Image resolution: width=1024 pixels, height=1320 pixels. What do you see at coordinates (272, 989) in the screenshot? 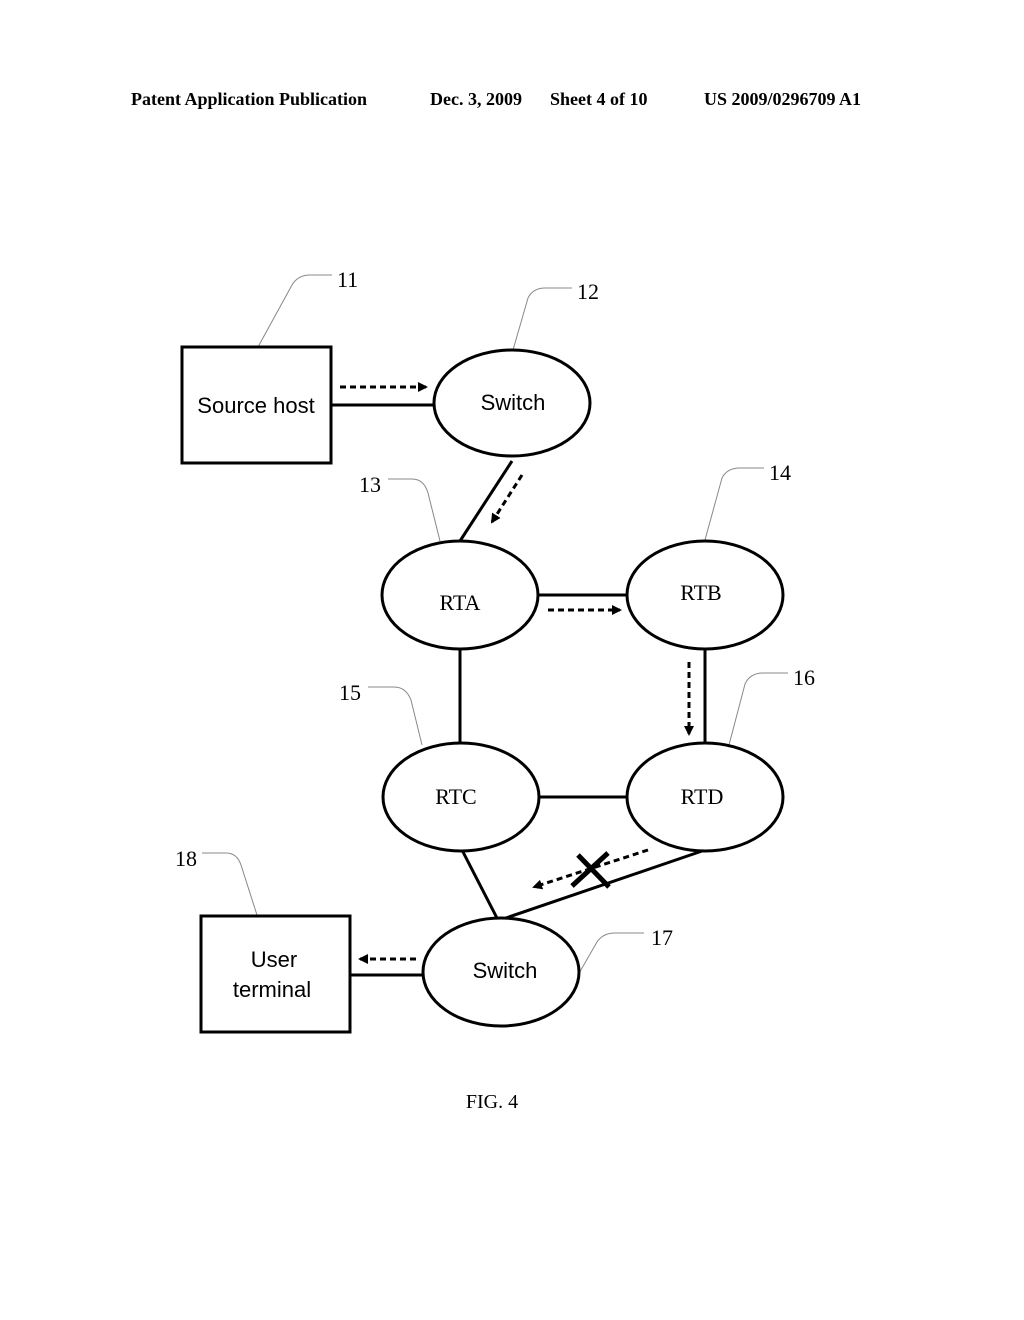
I see `node-label-line2: terminal` at bounding box center [272, 989].